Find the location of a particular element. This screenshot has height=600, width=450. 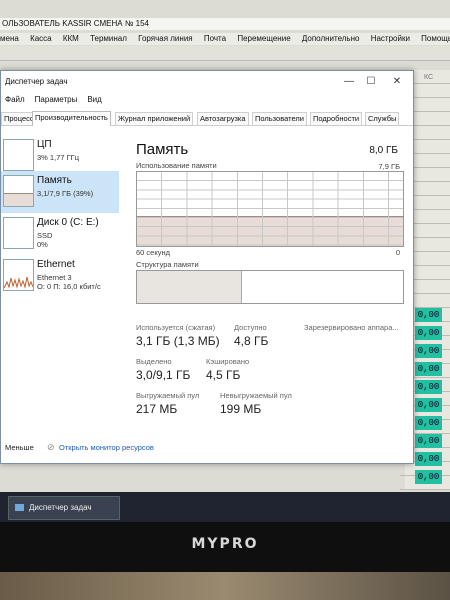

taskbar-item-label: Диспетчер задач is located at coordinates (60, 507).